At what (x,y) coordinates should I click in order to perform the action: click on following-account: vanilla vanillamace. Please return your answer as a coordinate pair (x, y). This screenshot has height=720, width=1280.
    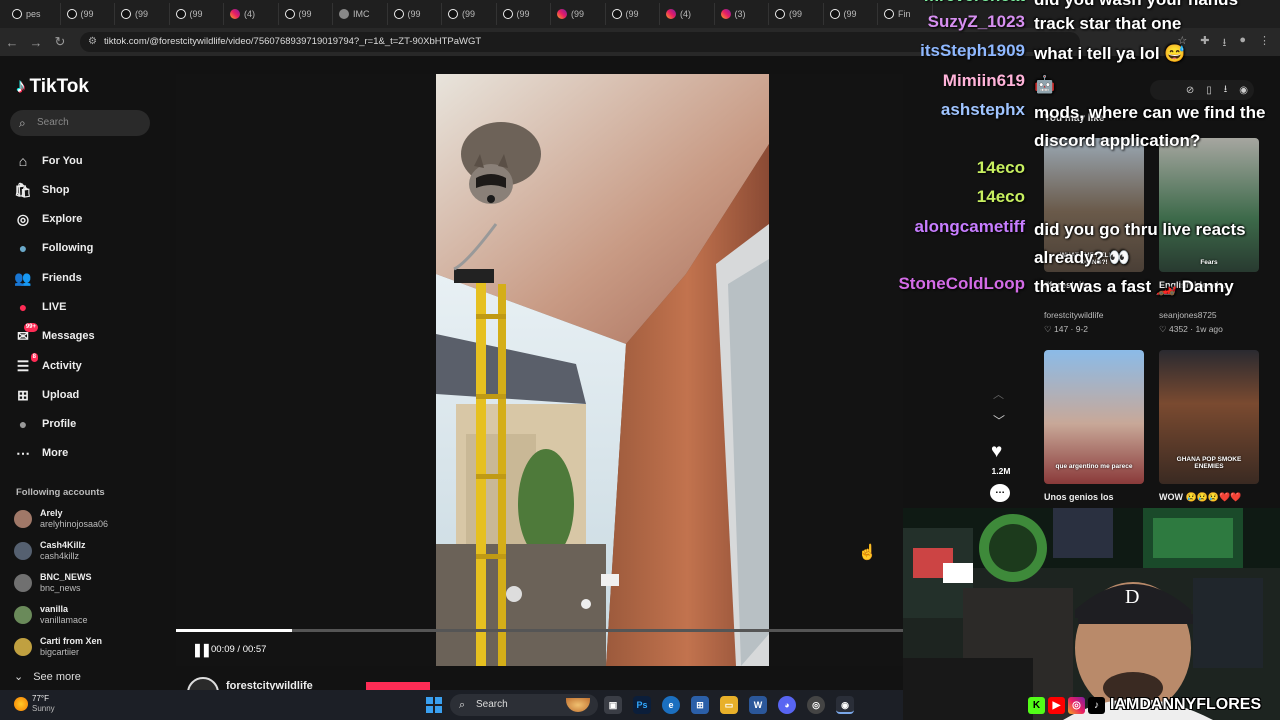
    Looking at the image, I should click on (51, 615).